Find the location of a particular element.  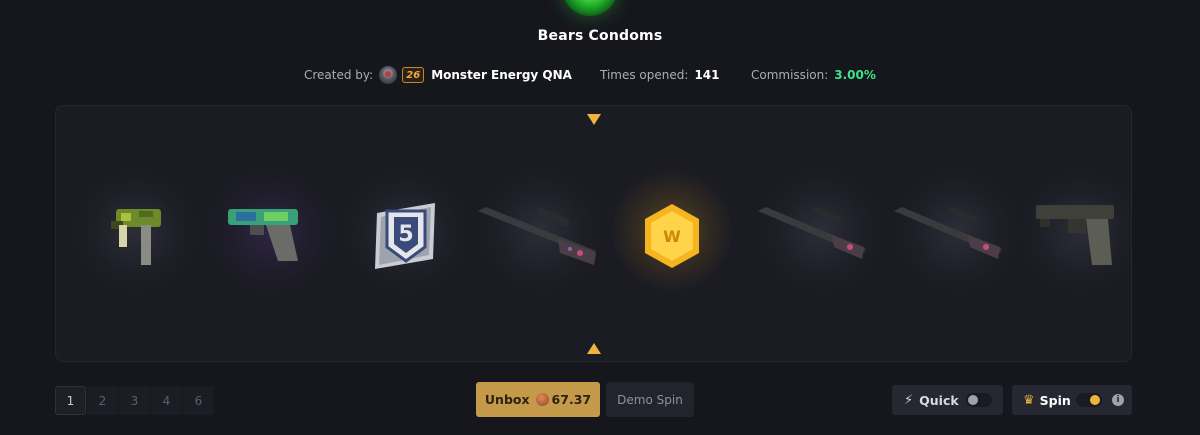

page-button-3: 3 is located at coordinates (134, 400).